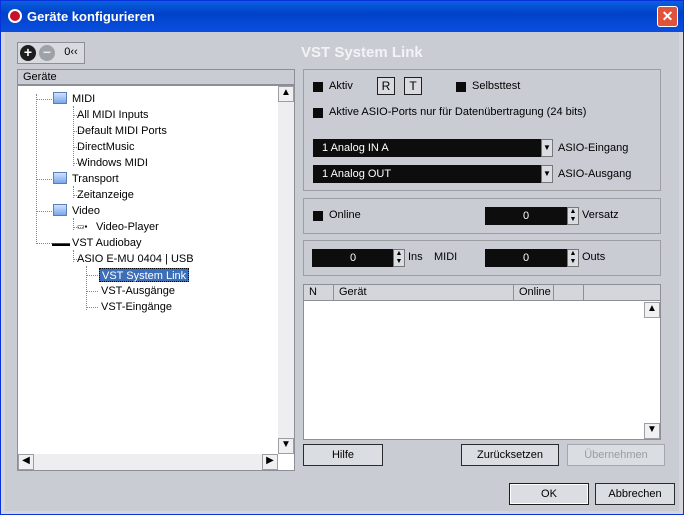 The image size is (684, 515). What do you see at coordinates (61, 243) in the screenshot?
I see `audiobay-icon: ▬▬` at bounding box center [61, 243].